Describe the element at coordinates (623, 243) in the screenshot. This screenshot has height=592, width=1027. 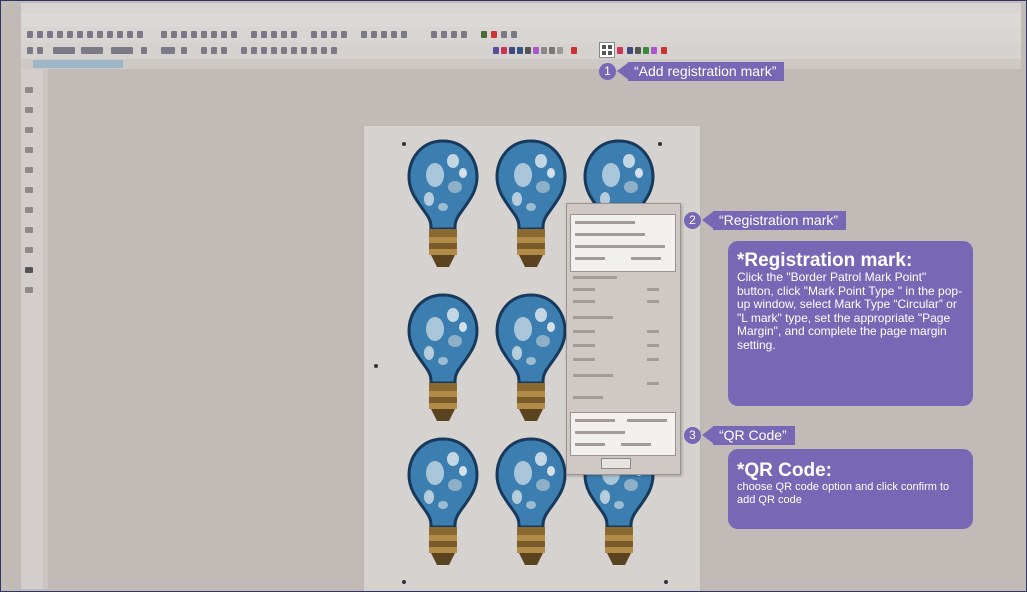
I see `registration-mark-options` at that location.